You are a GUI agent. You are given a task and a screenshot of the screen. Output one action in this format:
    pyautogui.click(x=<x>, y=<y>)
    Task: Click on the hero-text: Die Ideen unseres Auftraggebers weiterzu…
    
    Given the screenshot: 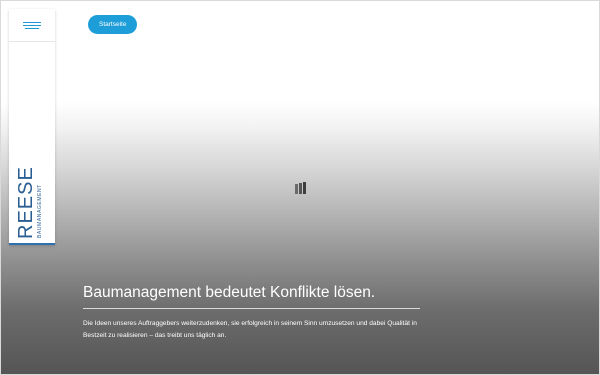 What is the action you would take?
    pyautogui.click(x=250, y=329)
    